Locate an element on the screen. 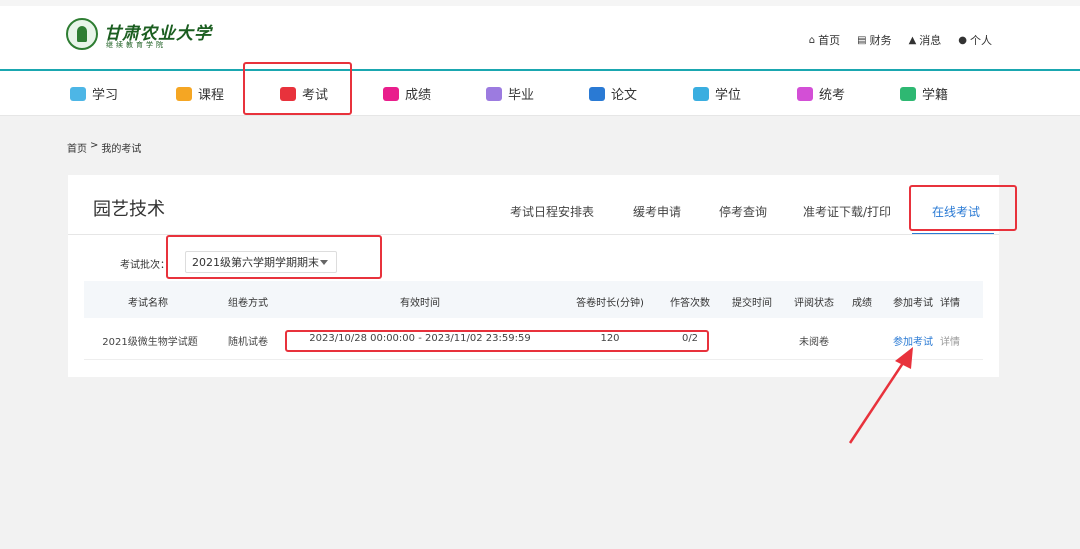  user-icon: ● is located at coordinates (962, 40).